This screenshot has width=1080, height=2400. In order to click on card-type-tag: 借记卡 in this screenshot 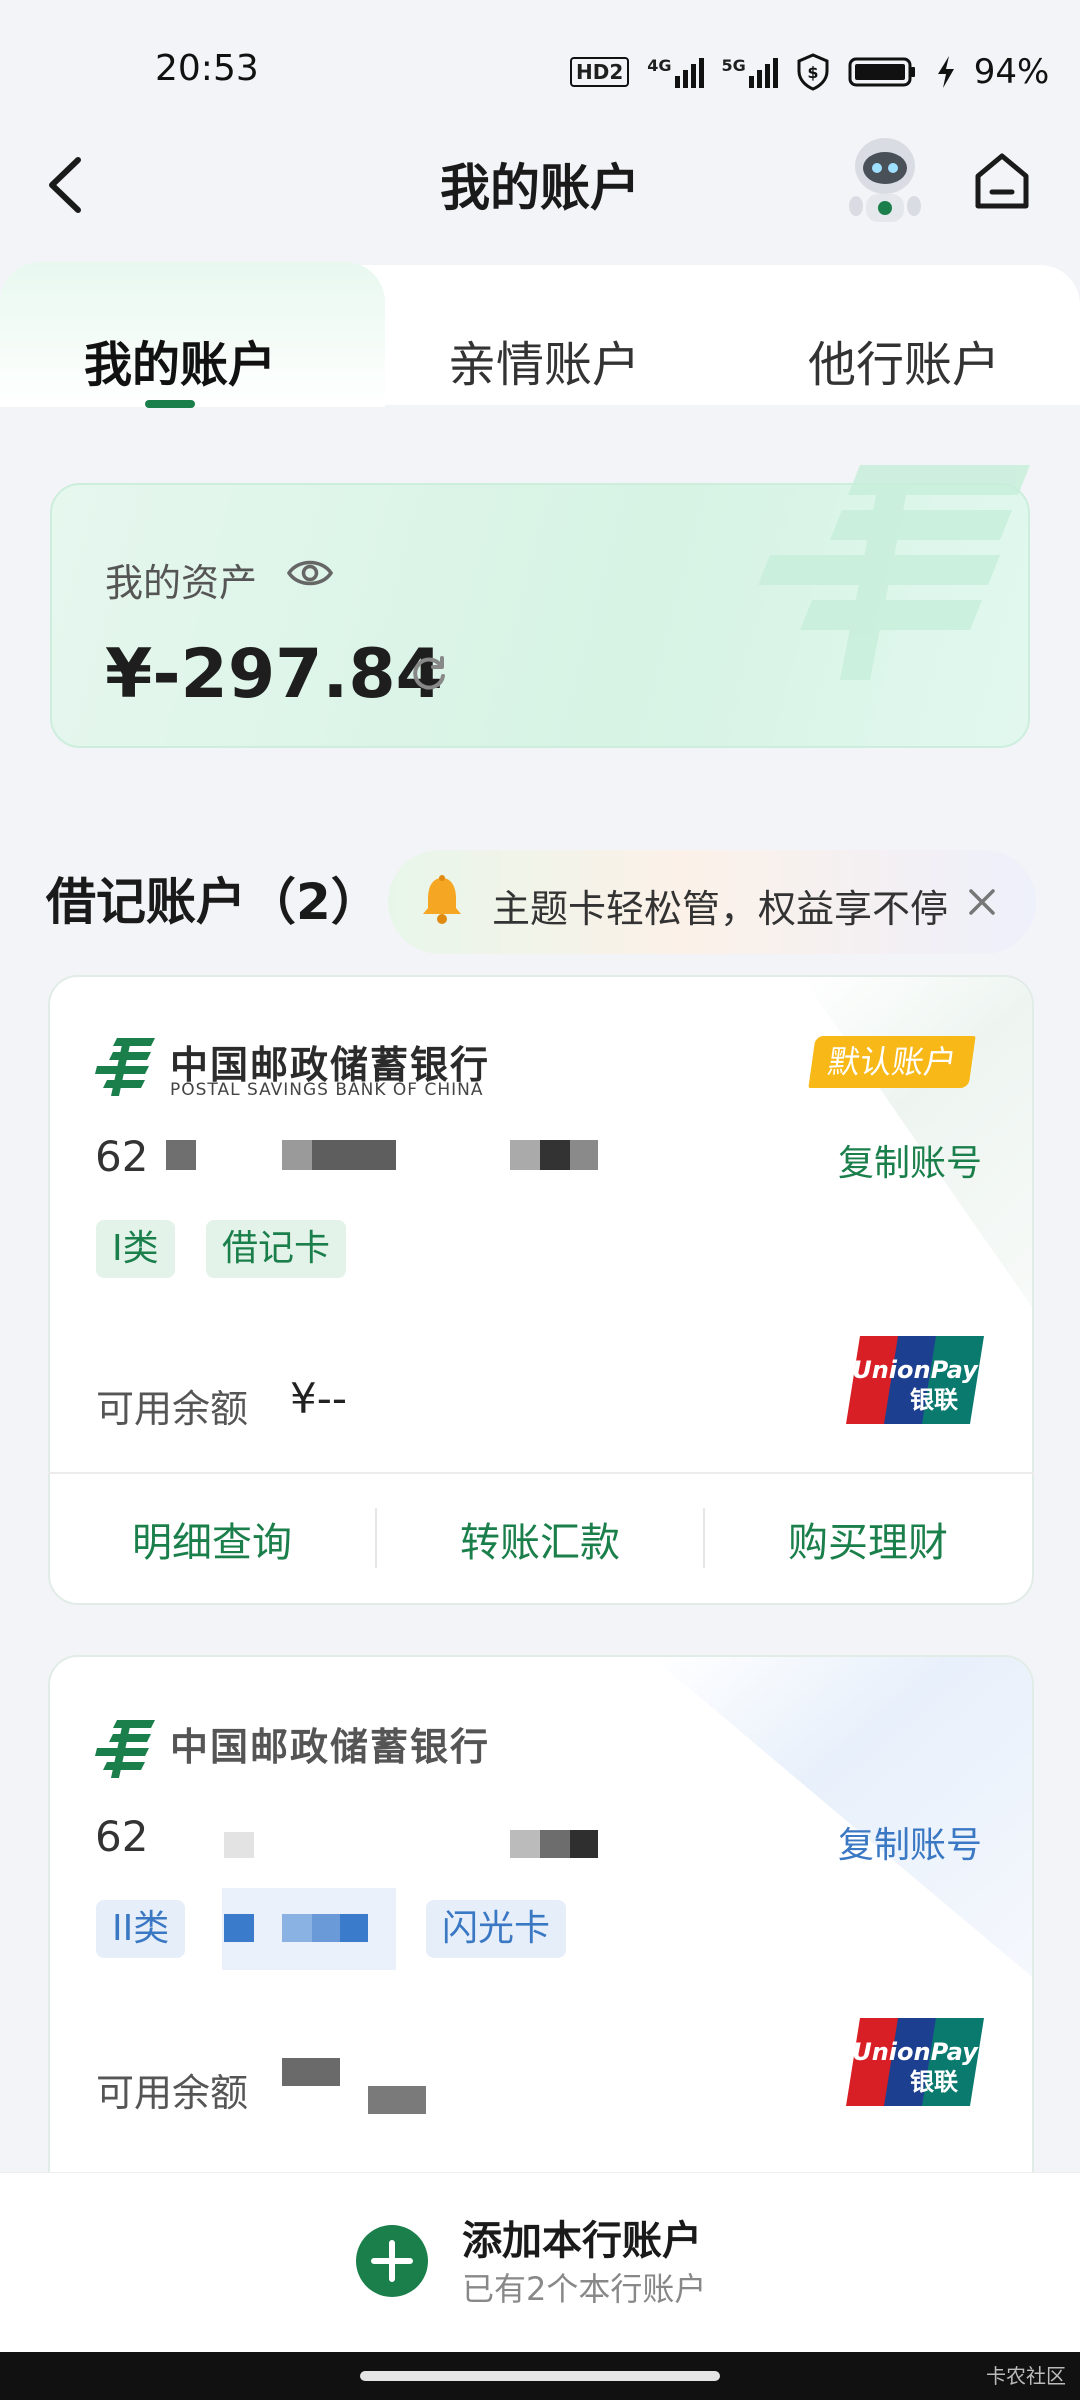, I will do `click(276, 1249)`.